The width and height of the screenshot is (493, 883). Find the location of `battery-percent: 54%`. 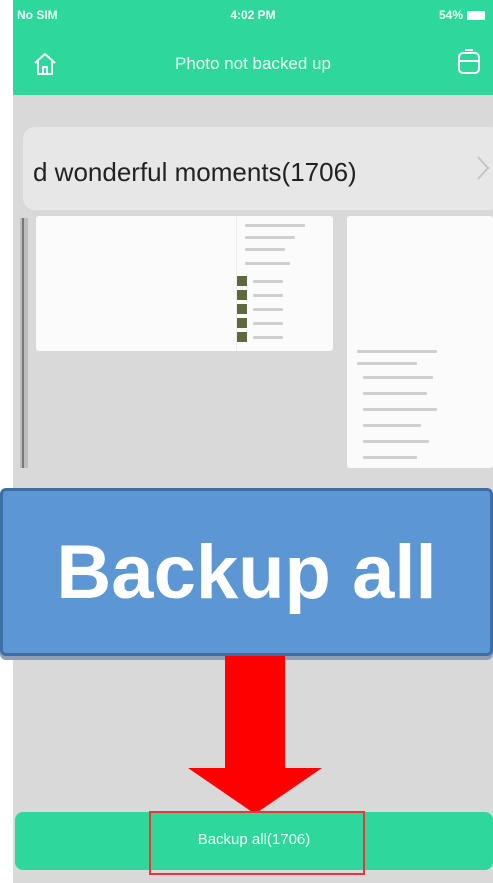

battery-percent: 54% is located at coordinates (450, 15).